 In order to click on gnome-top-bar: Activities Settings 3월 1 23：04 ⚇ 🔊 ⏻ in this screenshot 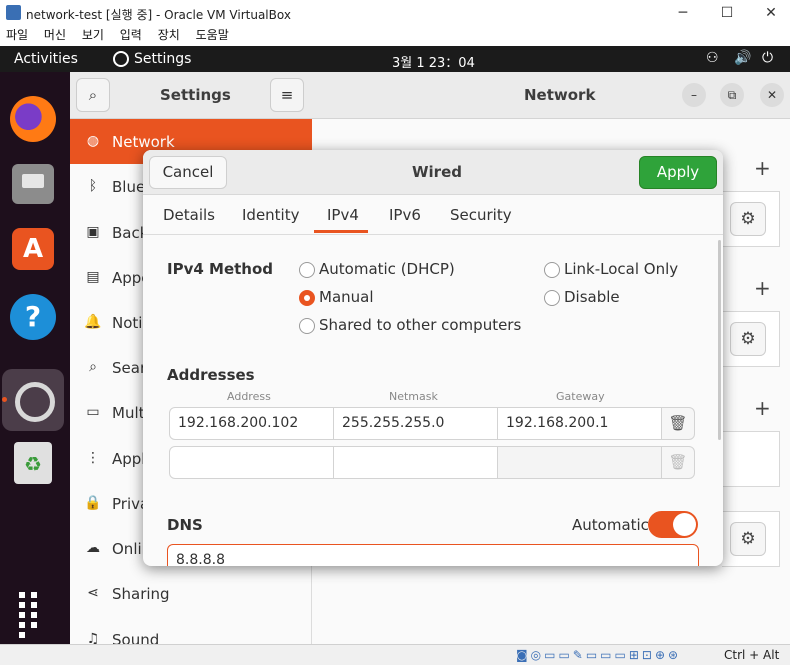, I will do `click(395, 59)`.